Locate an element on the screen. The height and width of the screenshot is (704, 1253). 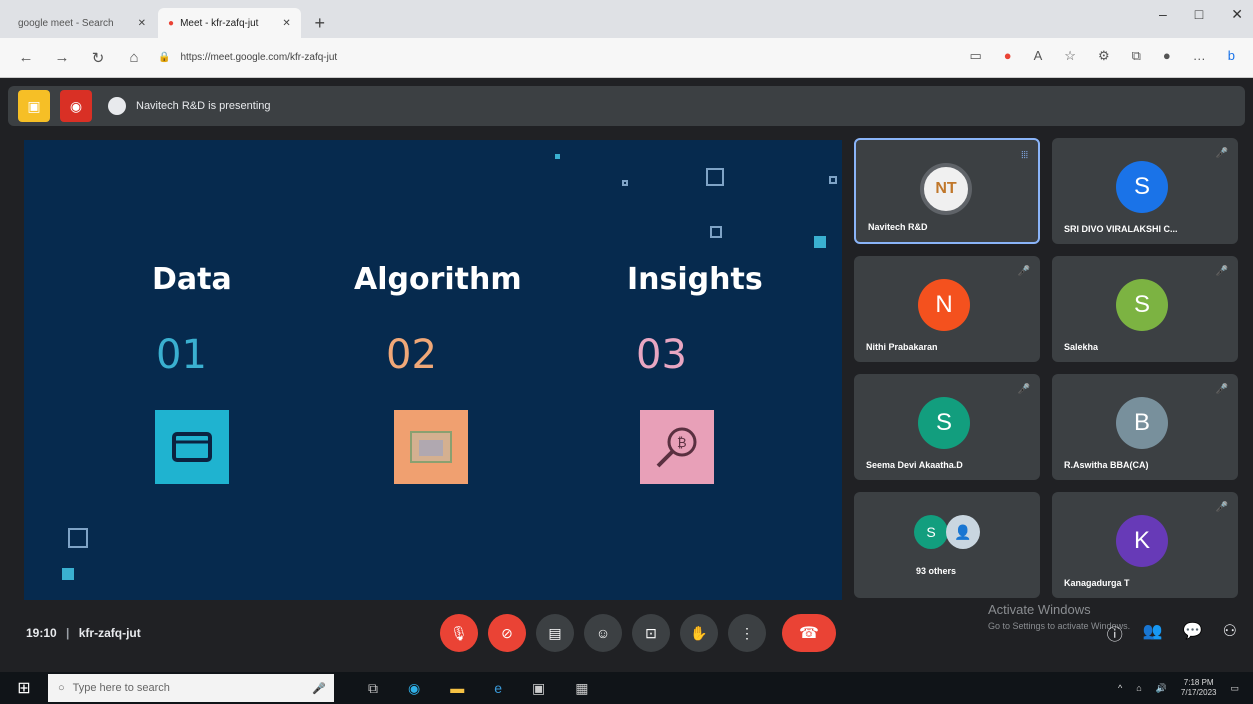
search-icon: ○ is located at coordinates (61, 688).